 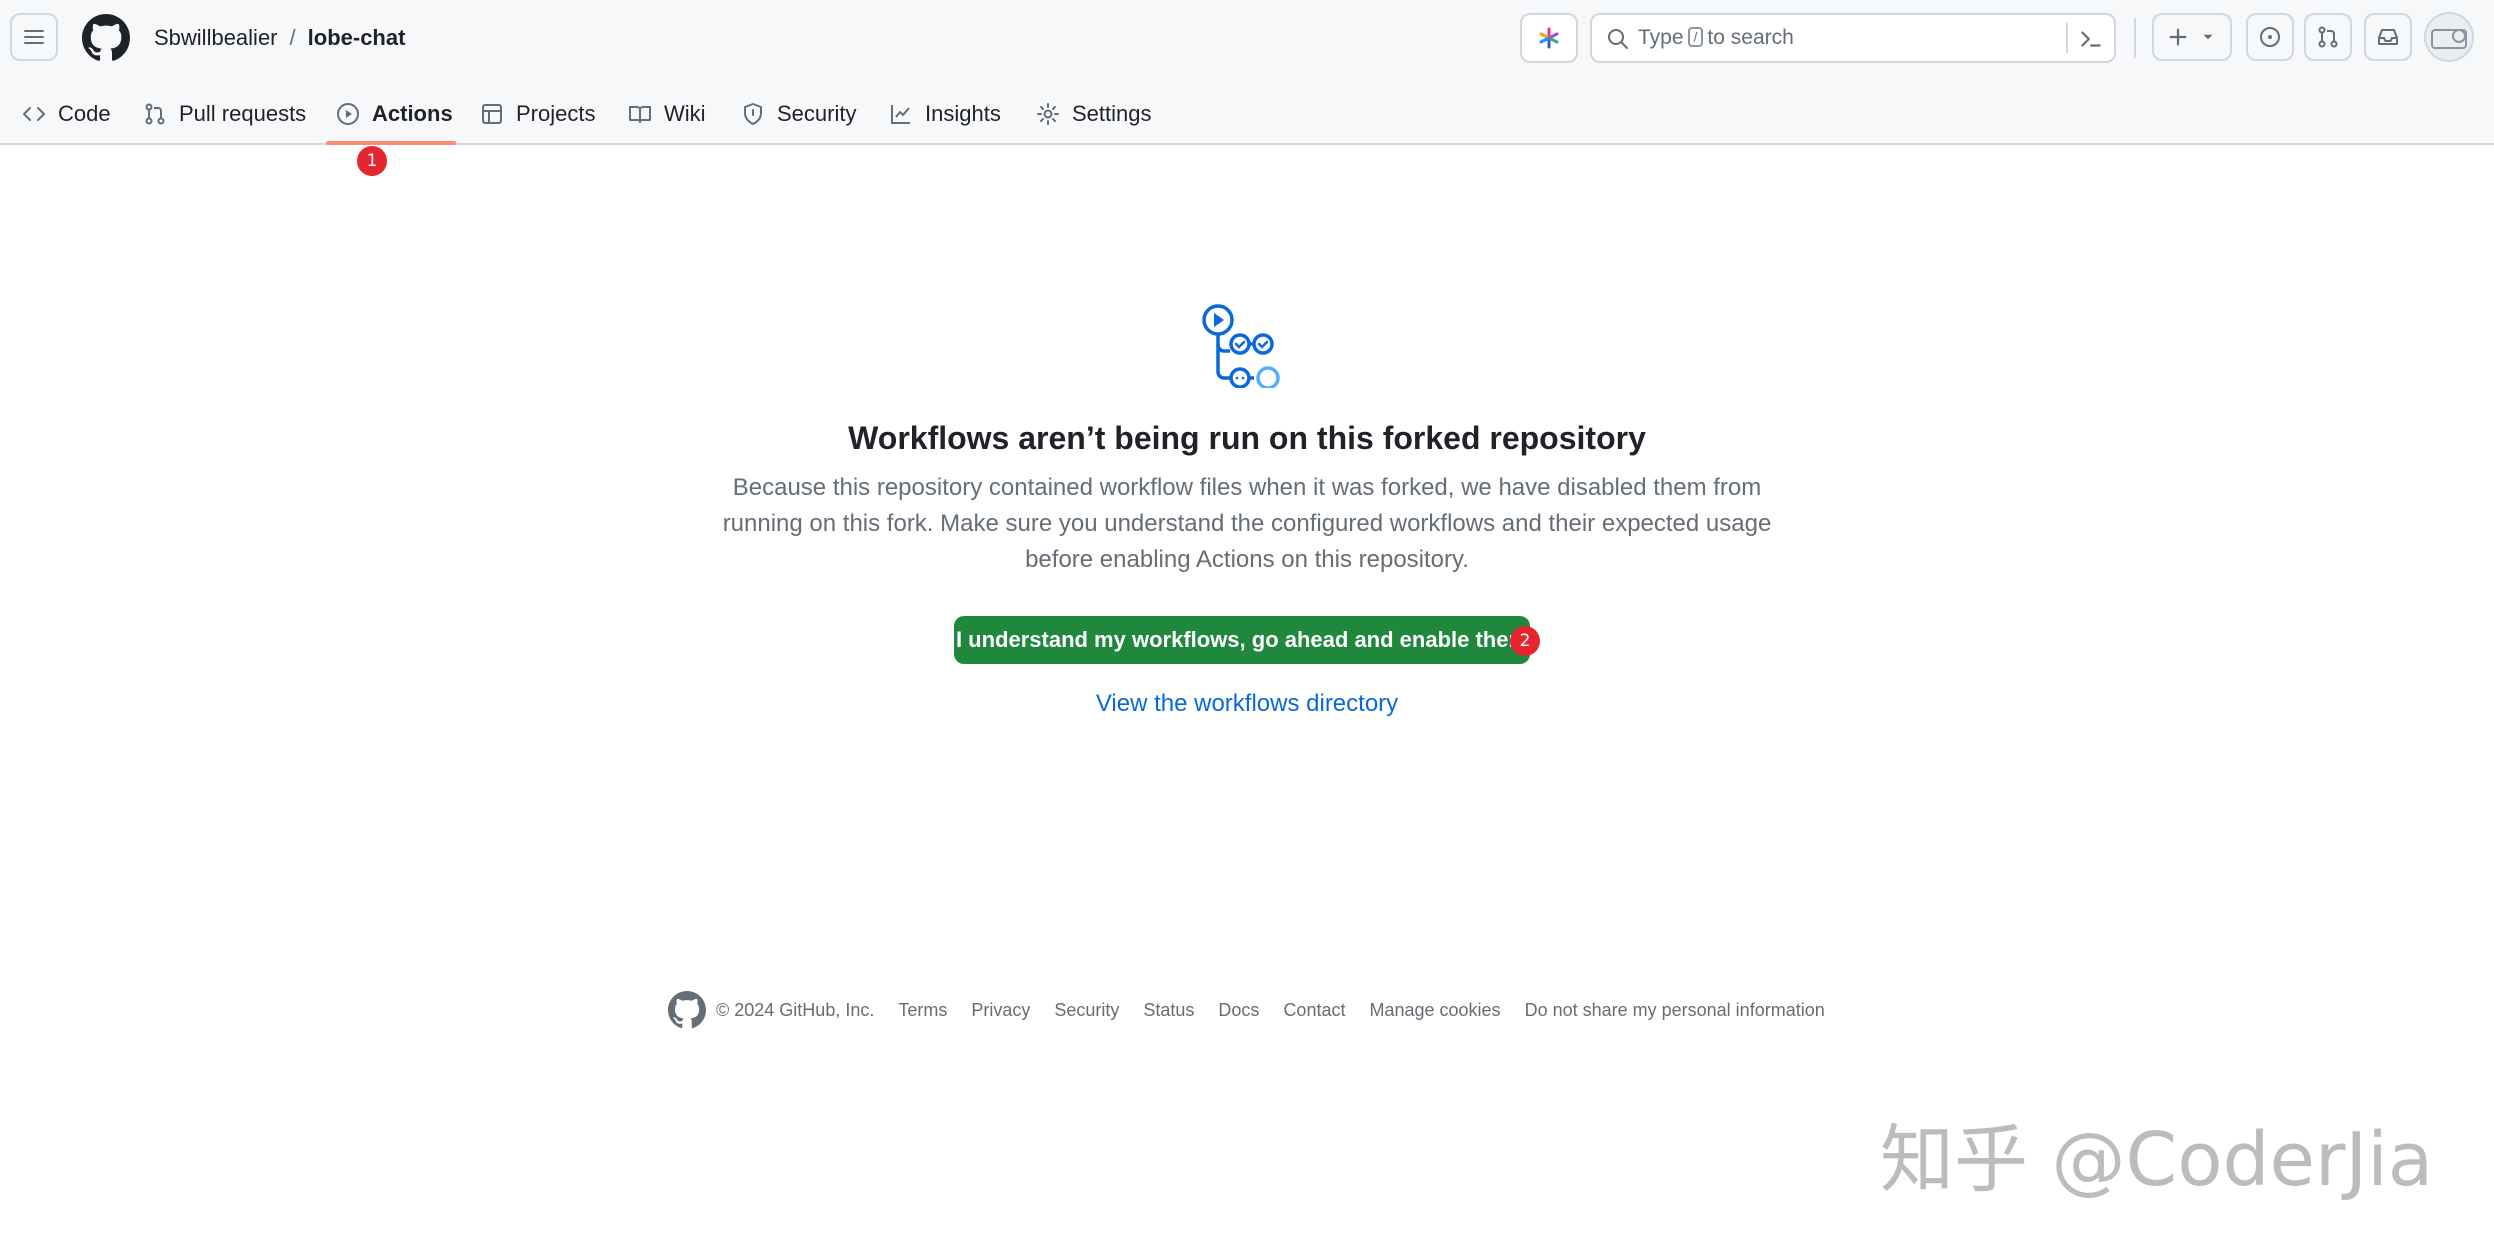 I want to click on footer-link-status: Status, so click(x=1168, y=1010).